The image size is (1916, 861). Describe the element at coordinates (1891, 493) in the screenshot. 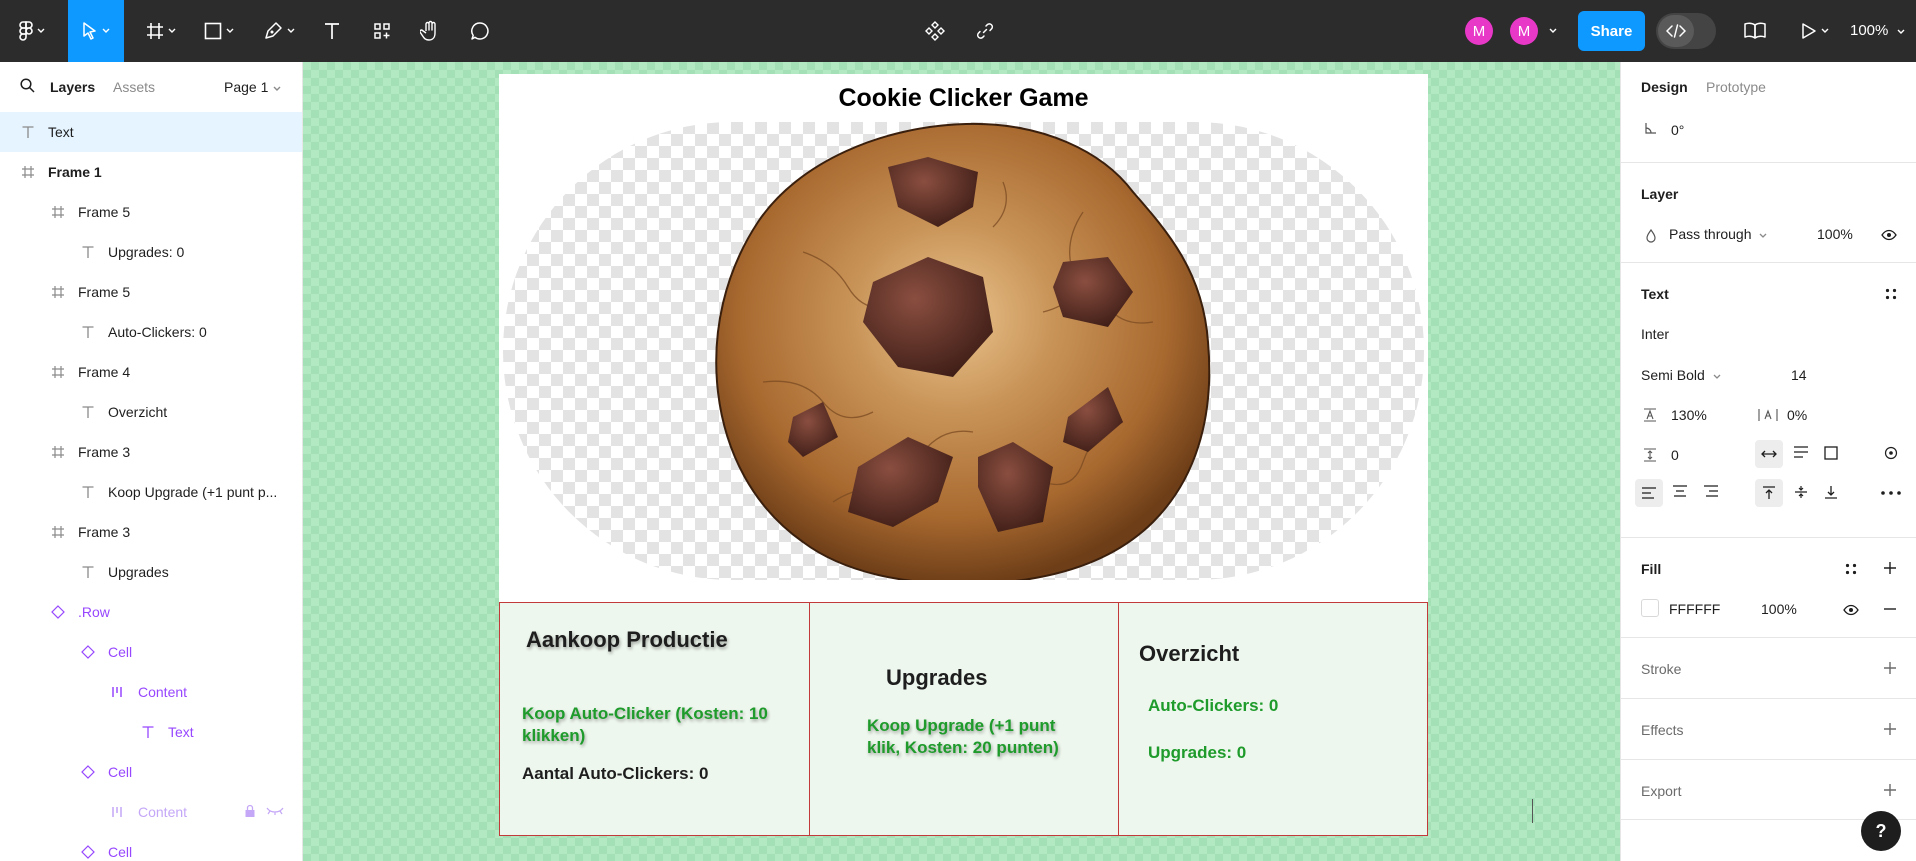

I see `more-options-icon` at that location.